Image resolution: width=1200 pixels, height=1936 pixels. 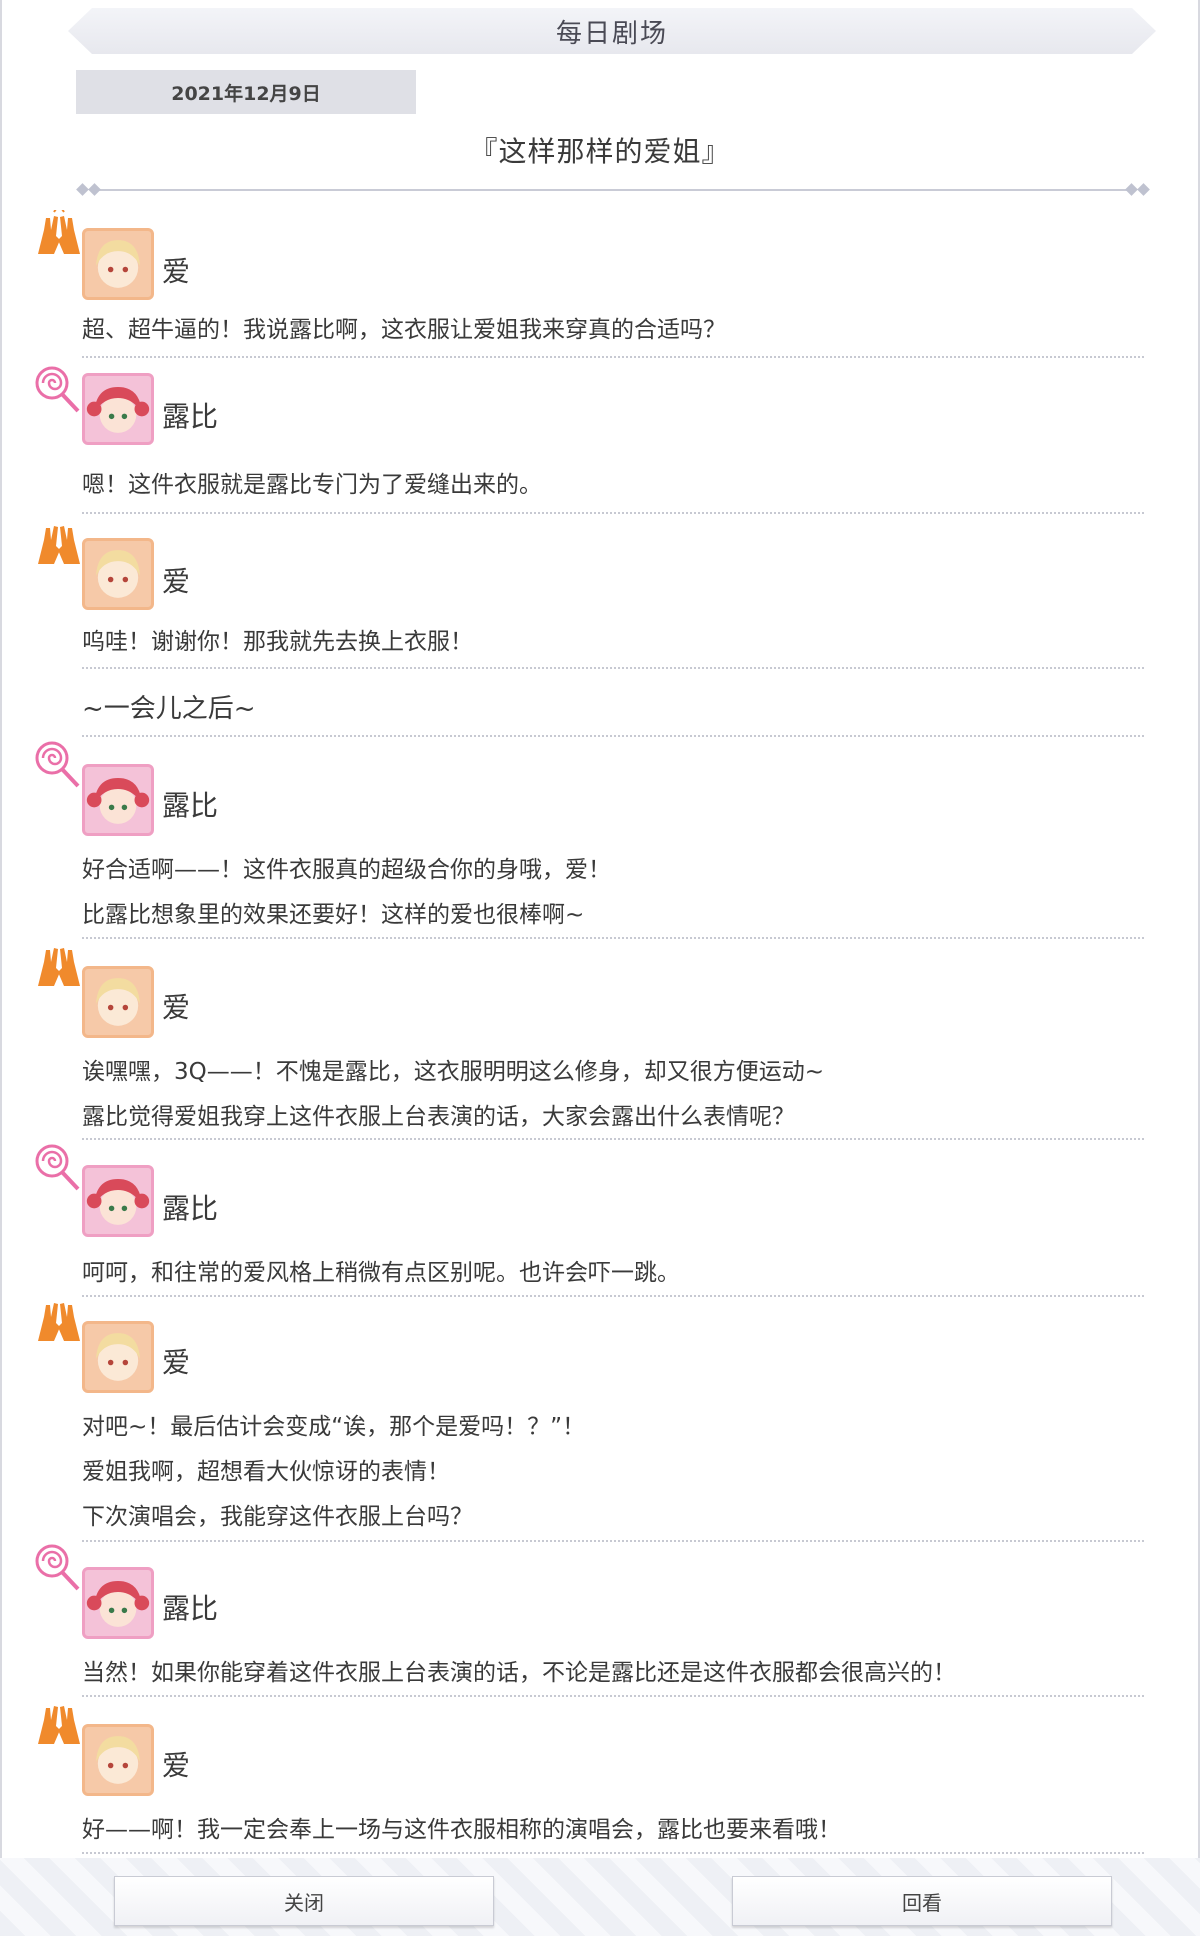 What do you see at coordinates (519, 1673) in the screenshot?
I see `dialogue-line: 当然！如果你能穿着这件衣服上台表演的话，不论是露比还是这件衣服都会很高兴的！` at bounding box center [519, 1673].